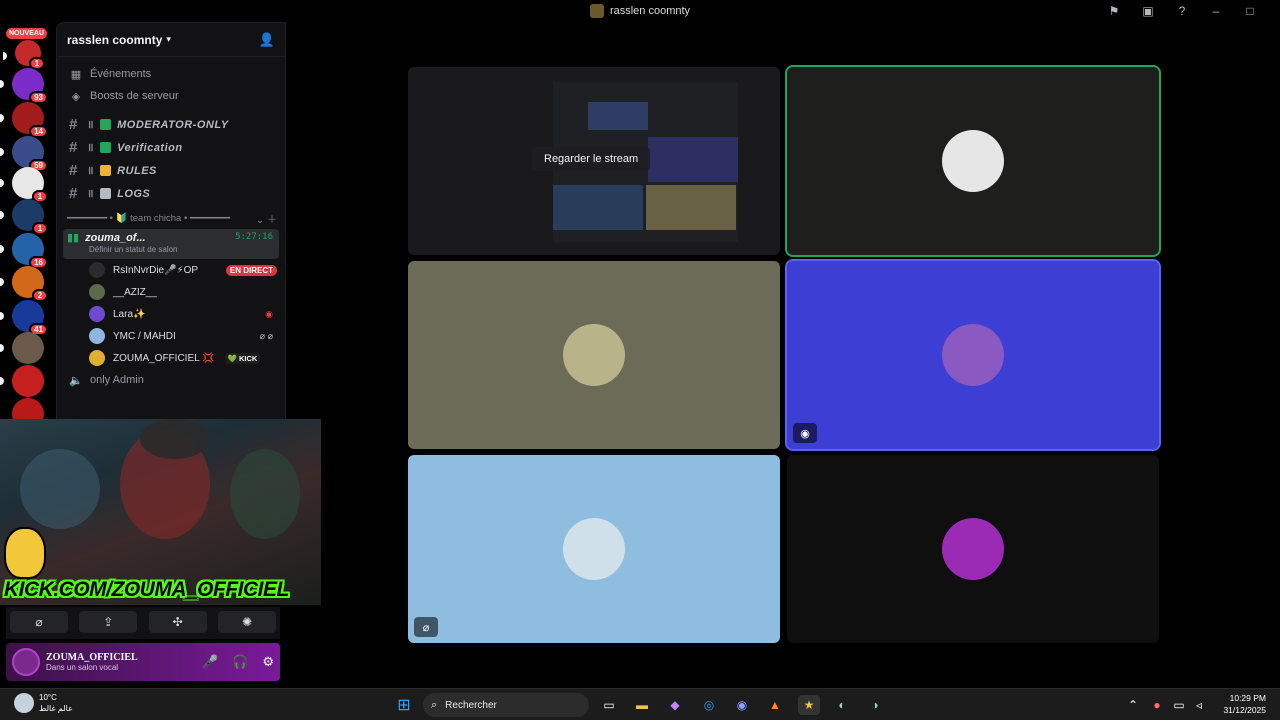 Image resolution: width=1280 pixels, height=720 pixels. I want to click on channel-prefix: ॥, so click(91, 125).